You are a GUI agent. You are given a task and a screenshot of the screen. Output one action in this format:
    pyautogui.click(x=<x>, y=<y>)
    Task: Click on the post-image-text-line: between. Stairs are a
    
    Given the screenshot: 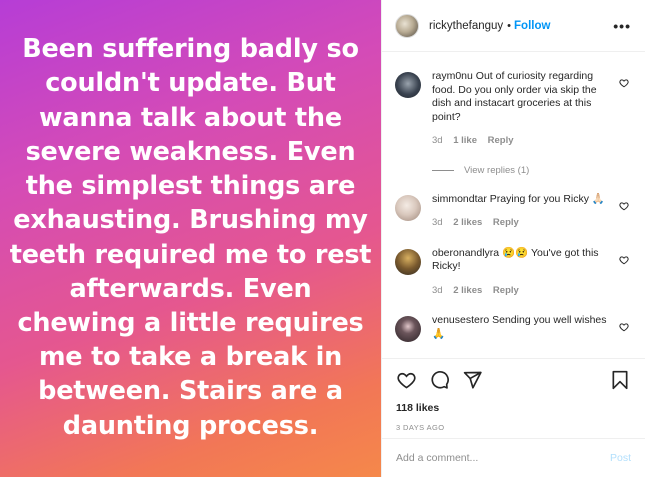 What is the action you would take?
    pyautogui.click(x=190, y=391)
    